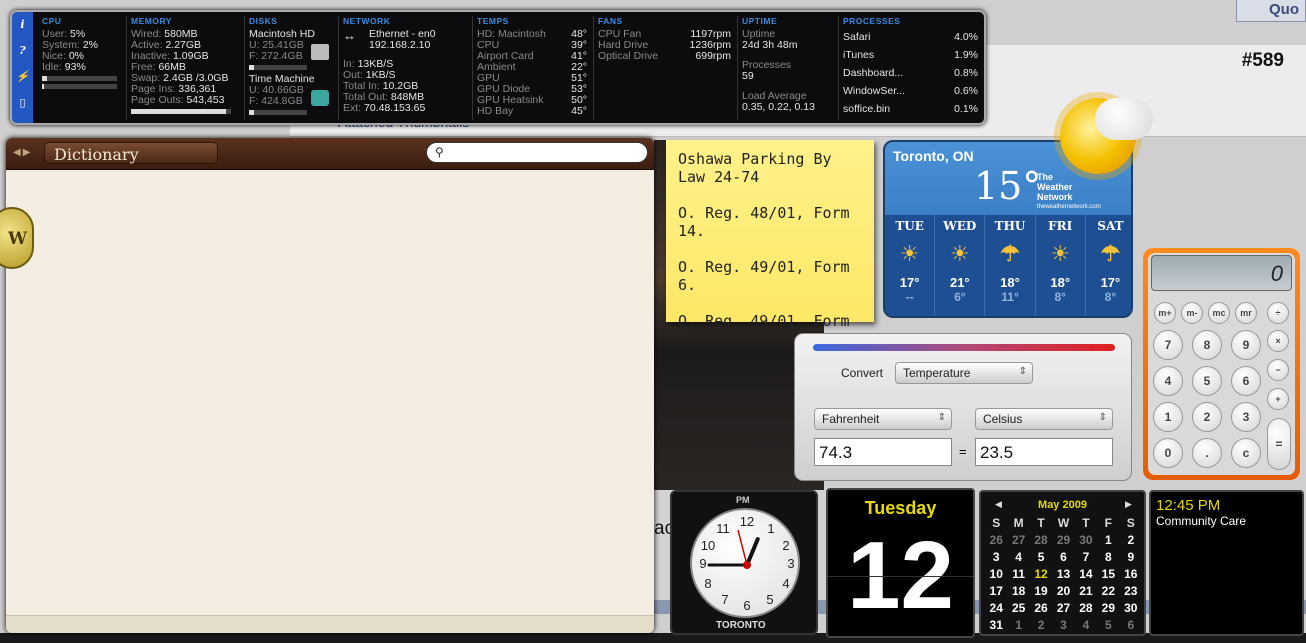 The height and width of the screenshot is (643, 1306). I want to click on calendar-day: 31, so click(996, 625).